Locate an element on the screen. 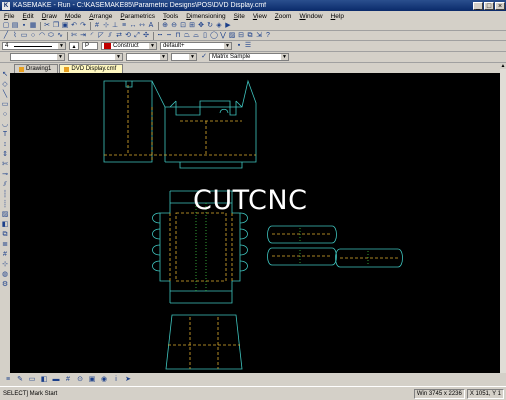  zoom-window-icon: ⊡ is located at coordinates (183, 26).